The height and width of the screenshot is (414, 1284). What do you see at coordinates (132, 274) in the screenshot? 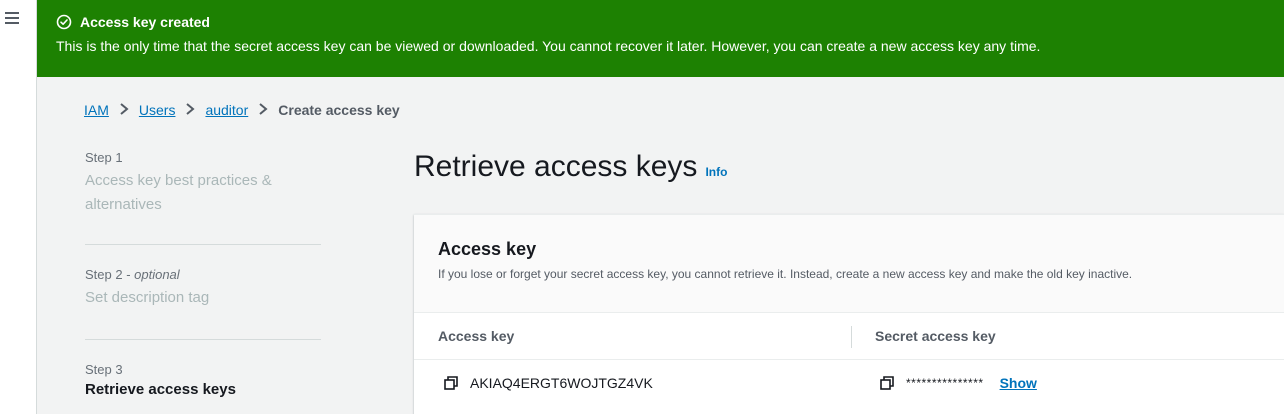
I see `step-label: Step 2 - optional` at bounding box center [132, 274].